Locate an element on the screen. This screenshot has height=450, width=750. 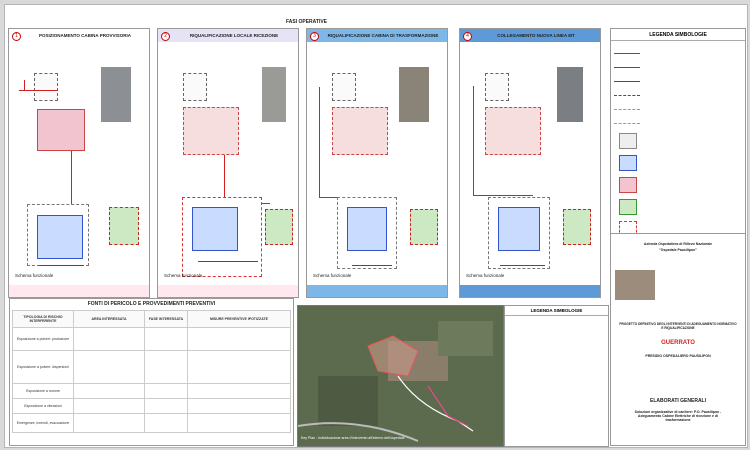
map-legend: LEGENDA SIMBOLOGIE is located at coordinates (556, 376).